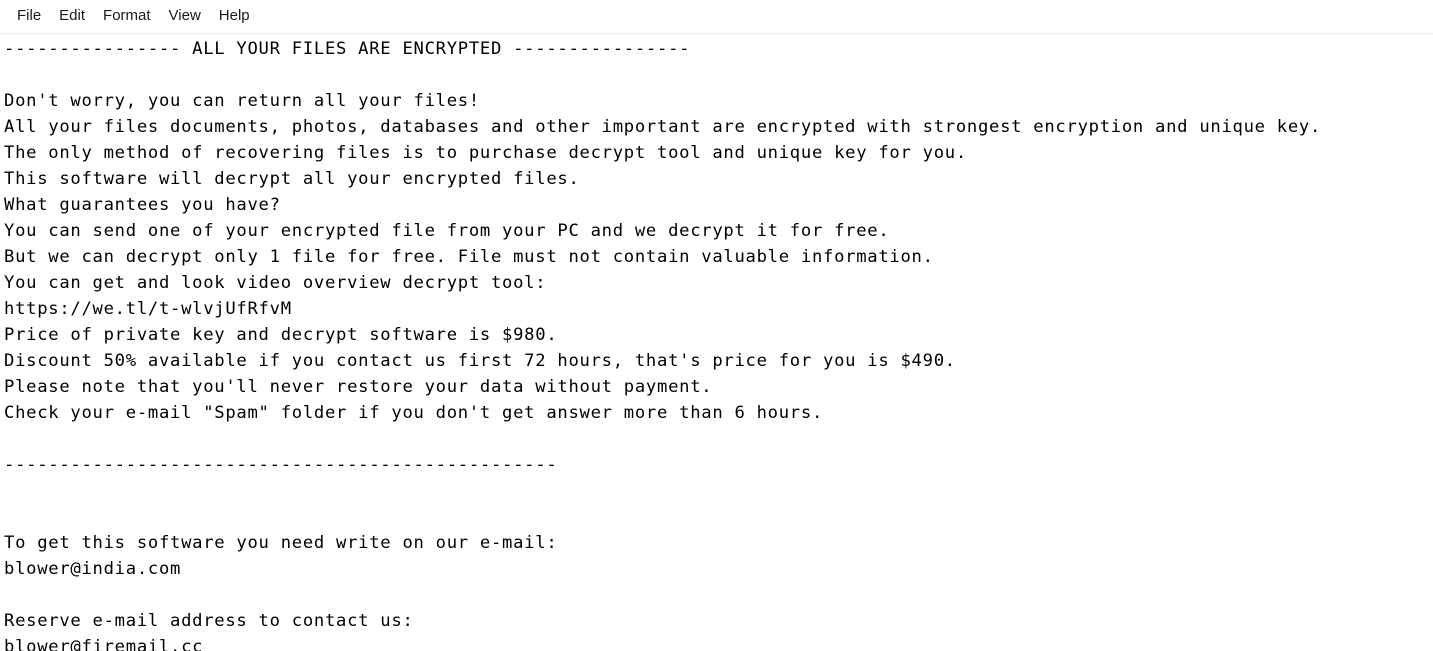 The width and height of the screenshot is (1433, 651). I want to click on menu-view: View, so click(185, 16).